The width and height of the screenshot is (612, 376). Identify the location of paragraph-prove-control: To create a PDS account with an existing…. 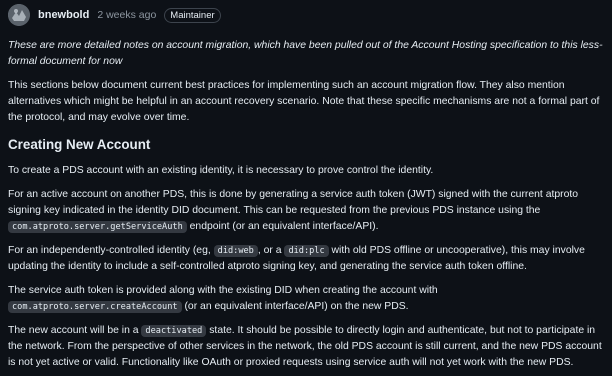
(221, 170).